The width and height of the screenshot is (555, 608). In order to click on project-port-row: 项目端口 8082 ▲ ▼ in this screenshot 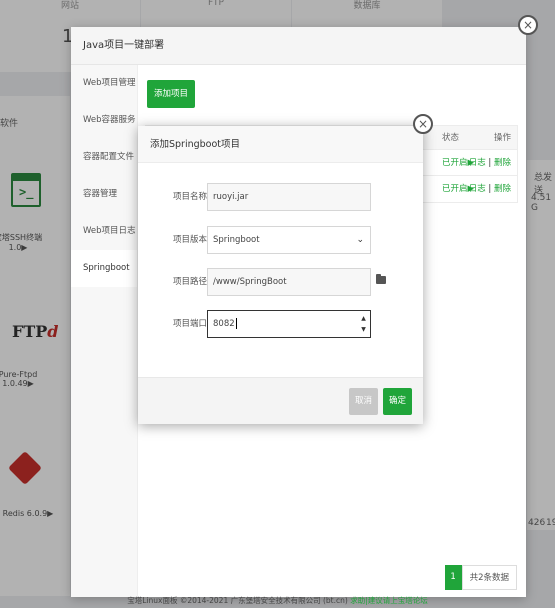, I will do `click(280, 324)`.